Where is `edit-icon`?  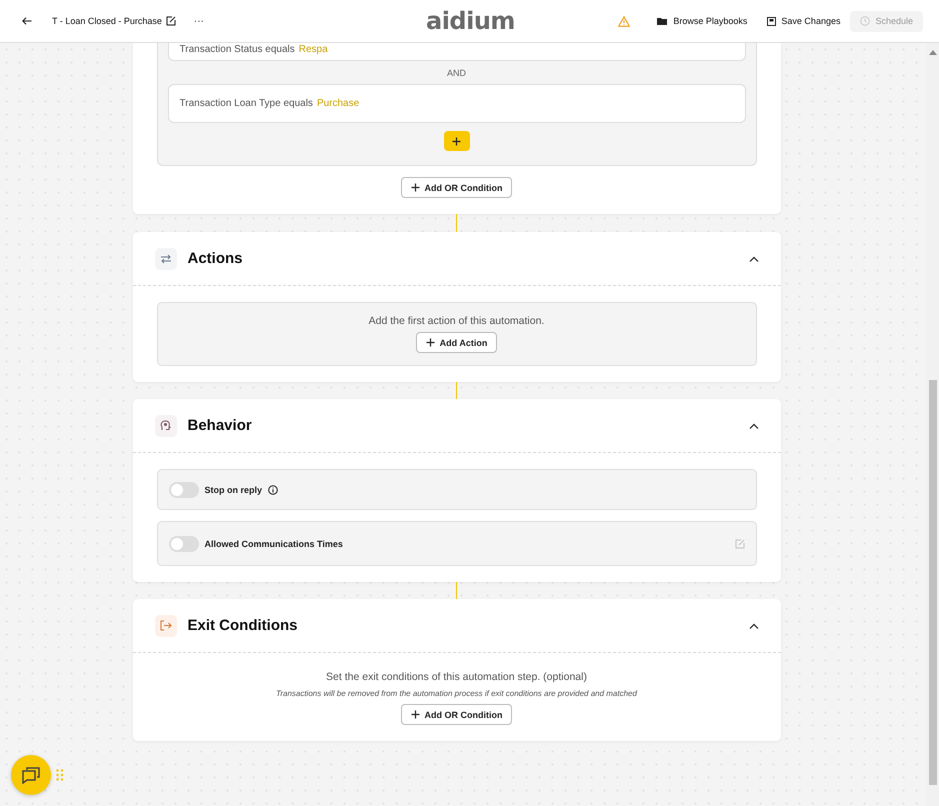 edit-icon is located at coordinates (171, 21).